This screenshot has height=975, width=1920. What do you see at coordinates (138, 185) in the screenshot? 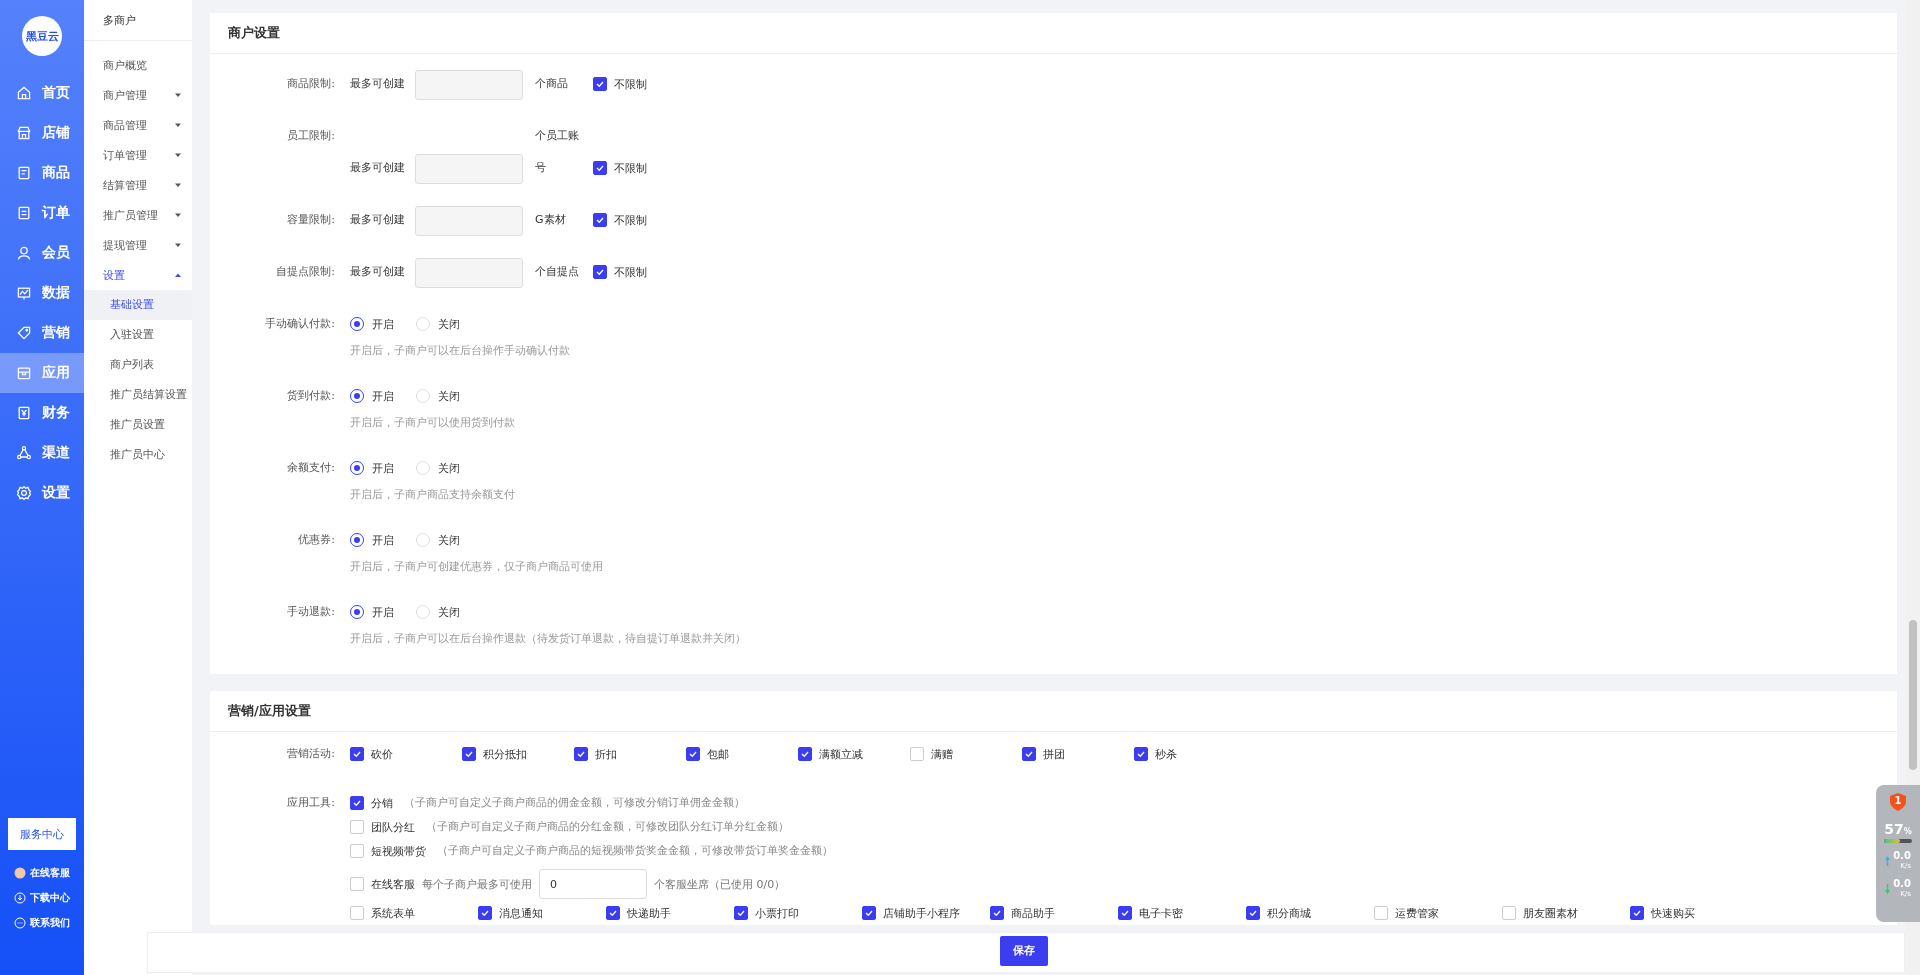
I see `submenu-item: 结算管理` at bounding box center [138, 185].